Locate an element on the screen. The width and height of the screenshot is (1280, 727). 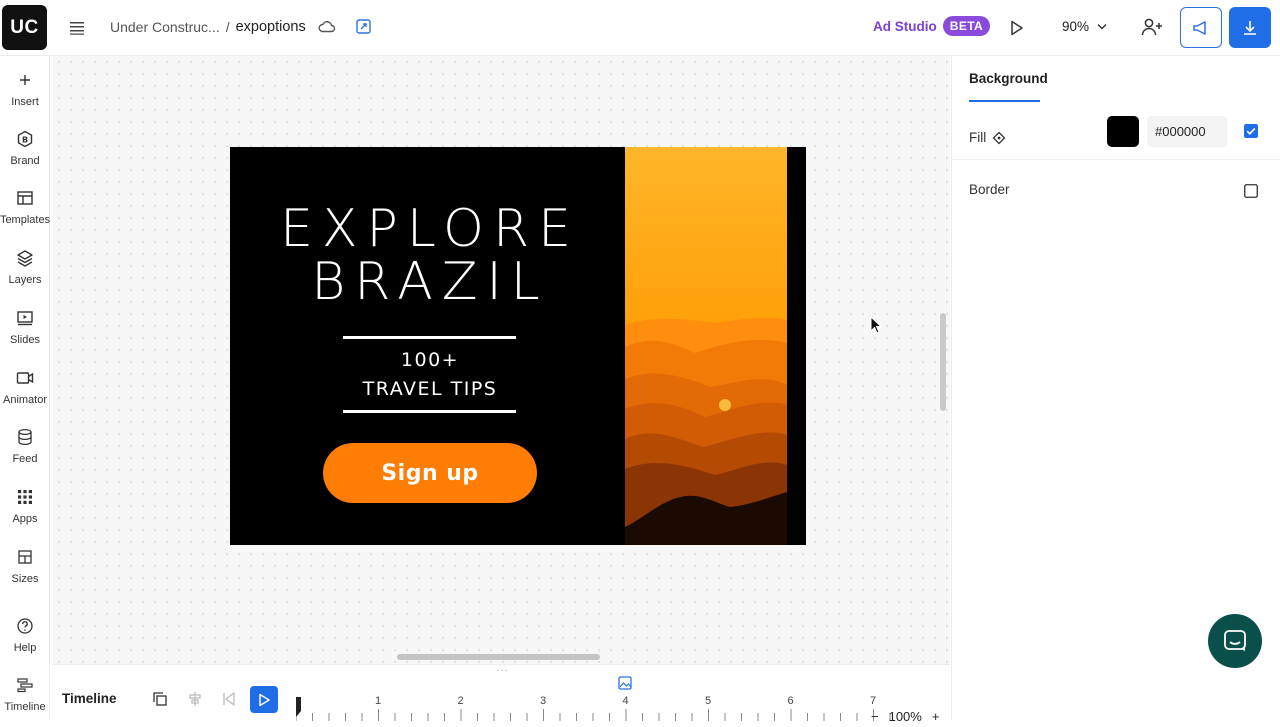
fill-row: Fill #000000 is located at coordinates (1116, 136).